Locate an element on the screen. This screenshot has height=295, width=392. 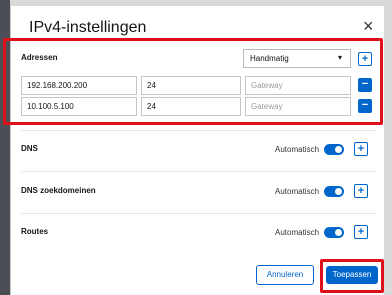
dns-search-toggle is located at coordinates (334, 191).